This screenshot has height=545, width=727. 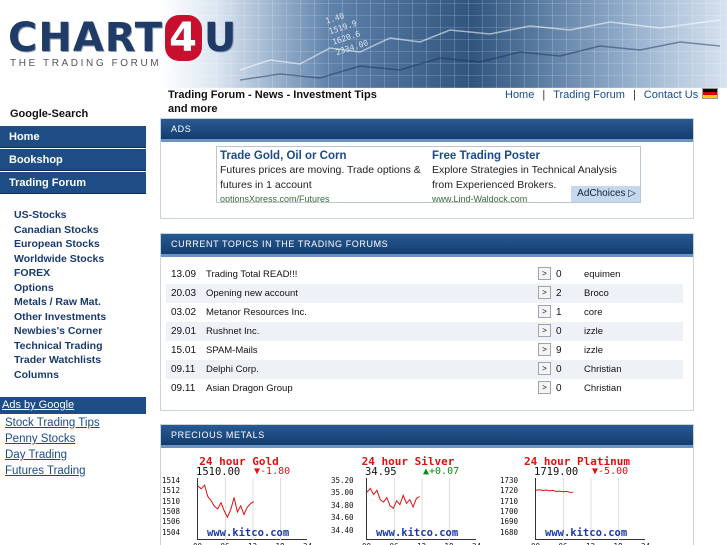 What do you see at coordinates (322, 156) in the screenshot?
I see `ad-title: Trade Gold, Oil or Corn` at bounding box center [322, 156].